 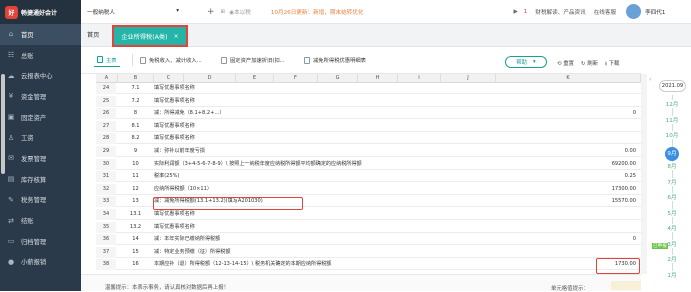 I want to click on amount-cell: 0.00, so click(x=630, y=151).